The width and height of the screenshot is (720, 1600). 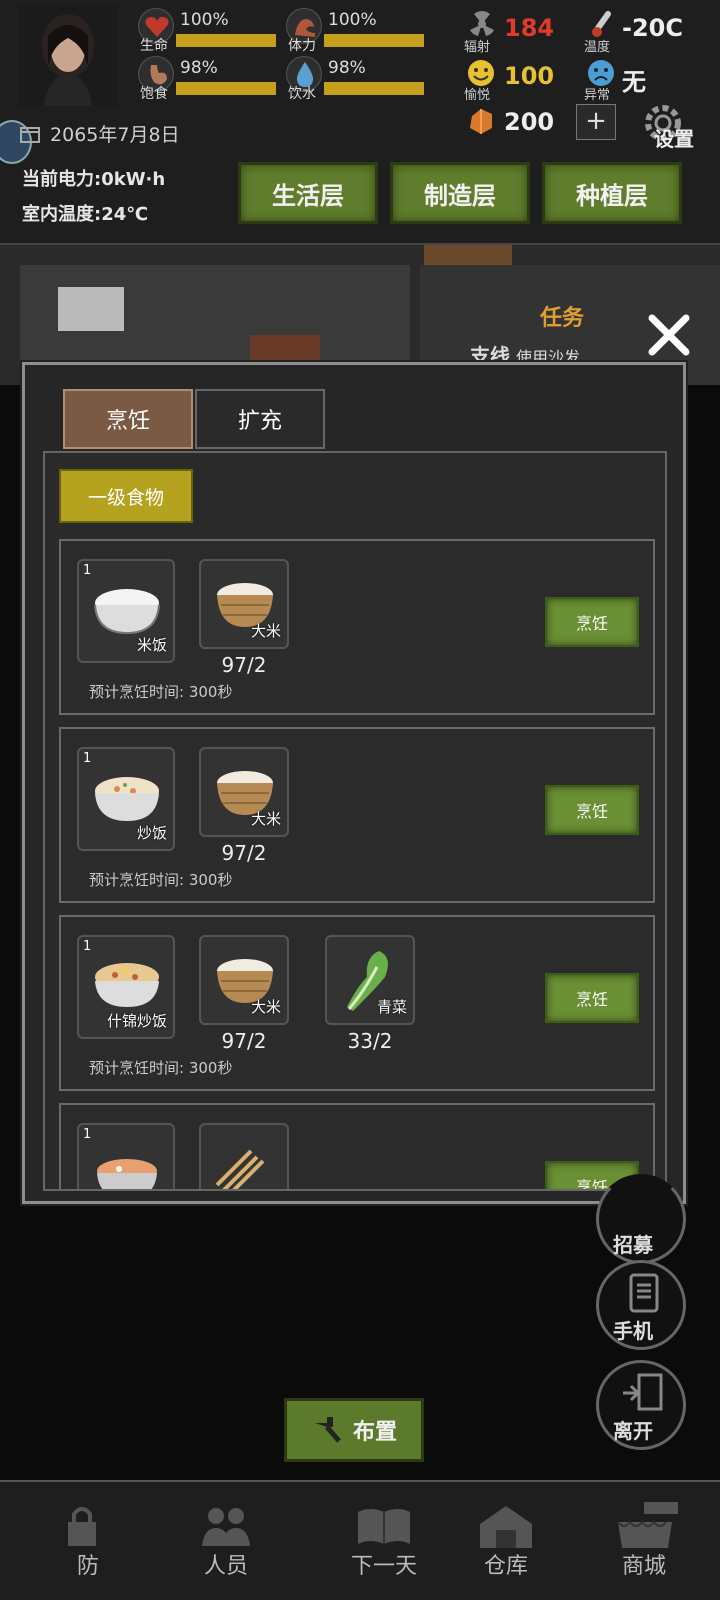 I want to click on result-slot: 1 炒饭, so click(x=126, y=799).